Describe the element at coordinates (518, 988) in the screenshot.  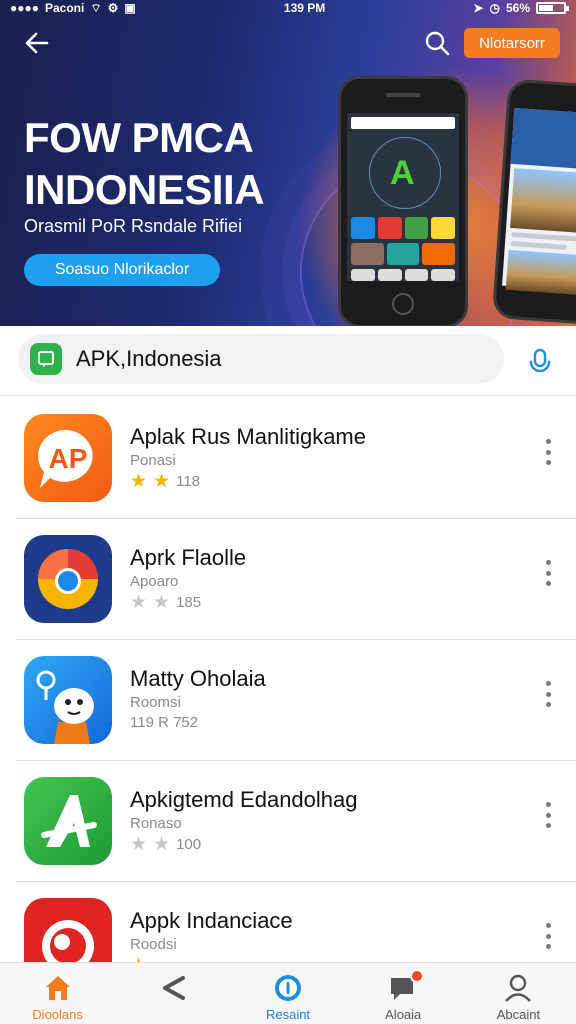
I see `account-icon` at that location.